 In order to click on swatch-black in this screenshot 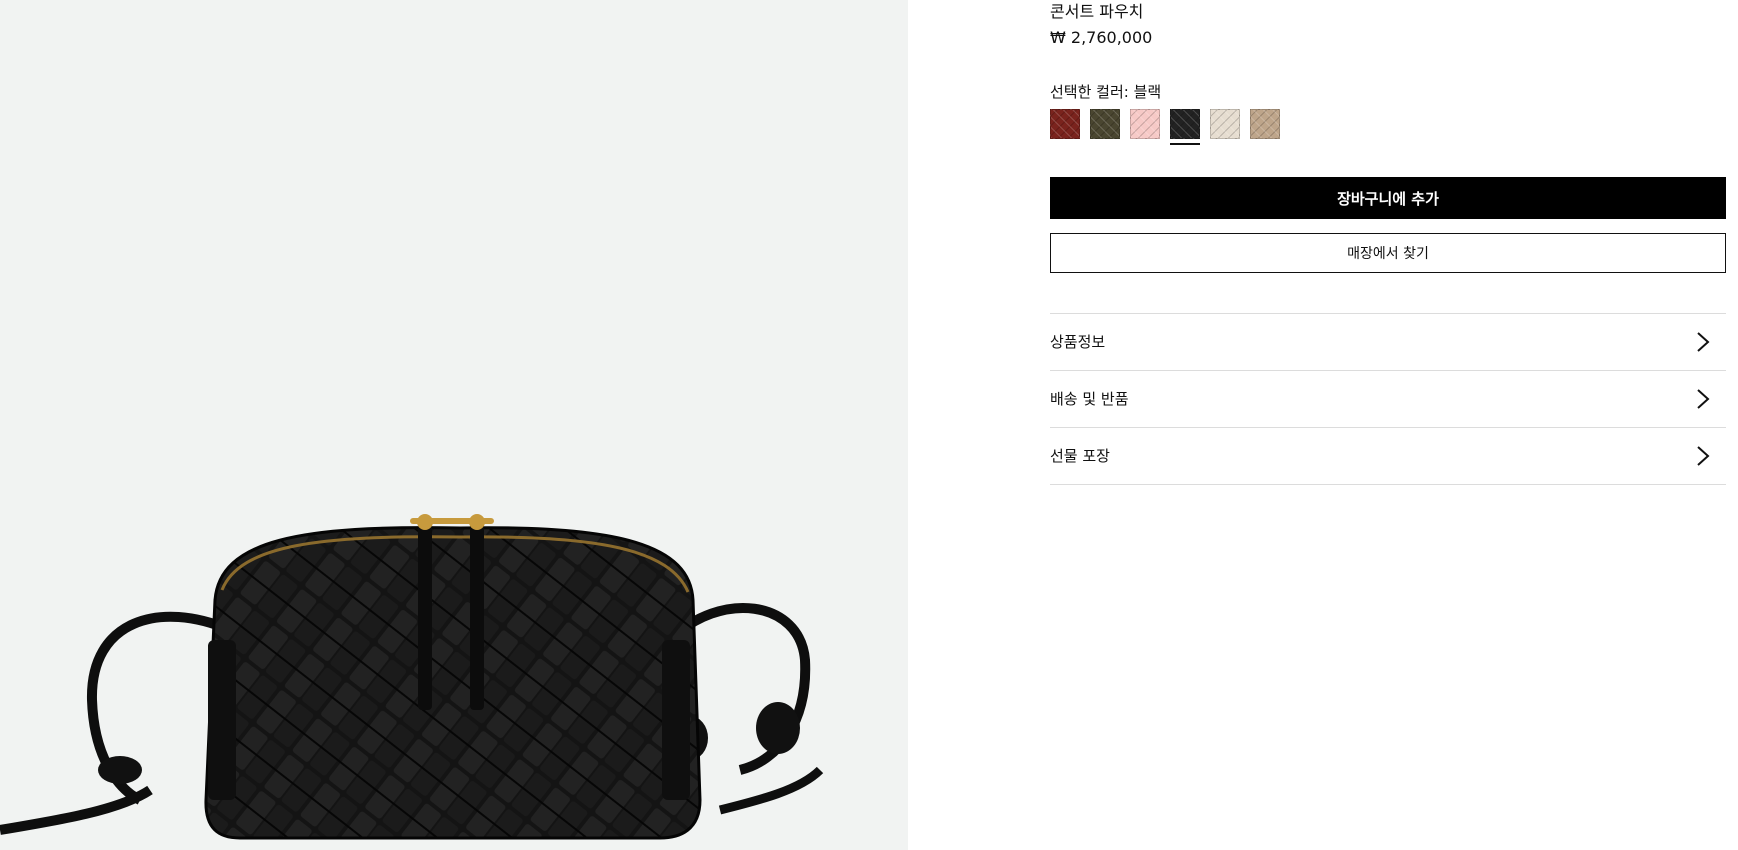, I will do `click(1185, 124)`.